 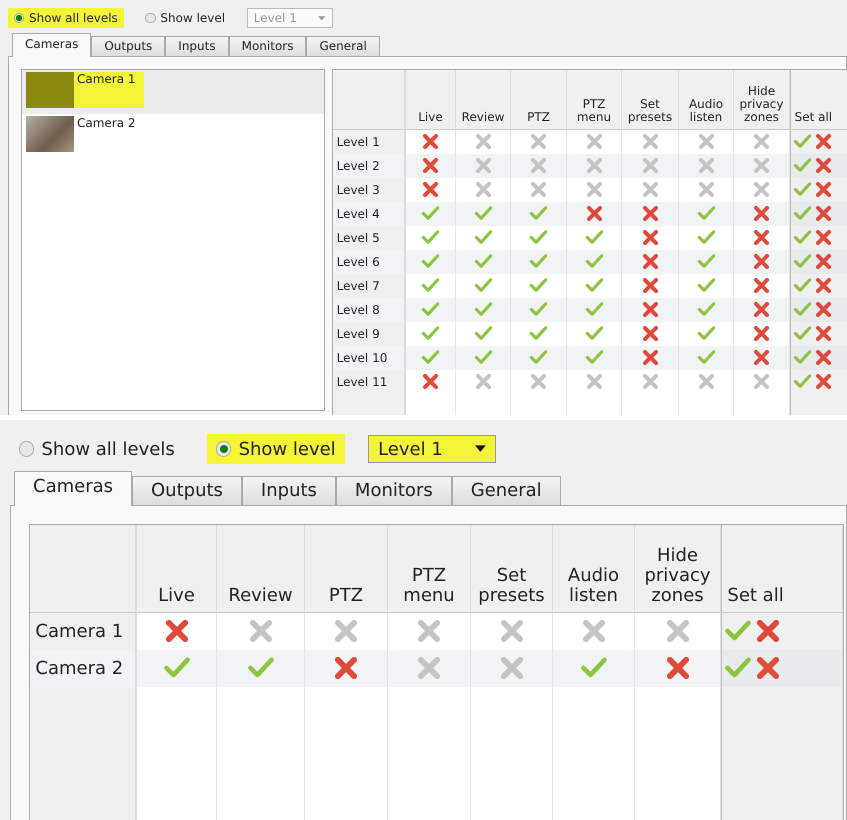 What do you see at coordinates (358, 237) in the screenshot?
I see `row-label: Level 5` at bounding box center [358, 237].